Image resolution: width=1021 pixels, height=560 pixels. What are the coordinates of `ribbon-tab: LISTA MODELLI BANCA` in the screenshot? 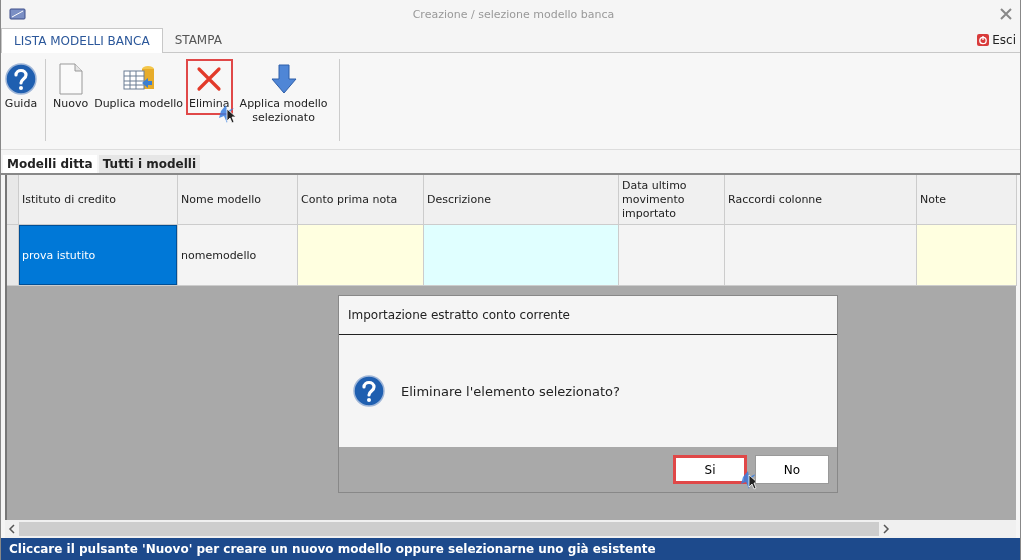 It's located at (82, 40).